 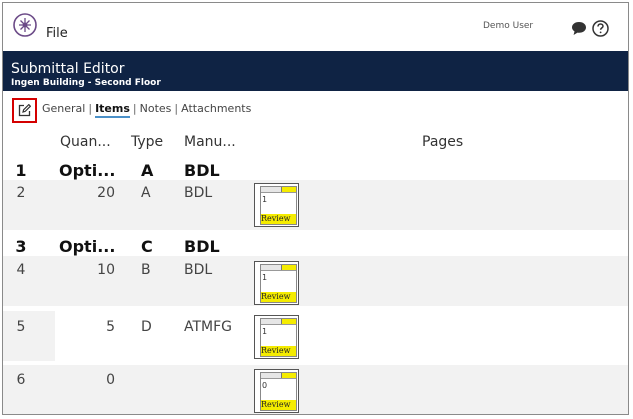 I want to click on project-subtitle: Ingen Building - Second Floor, so click(x=86, y=83).